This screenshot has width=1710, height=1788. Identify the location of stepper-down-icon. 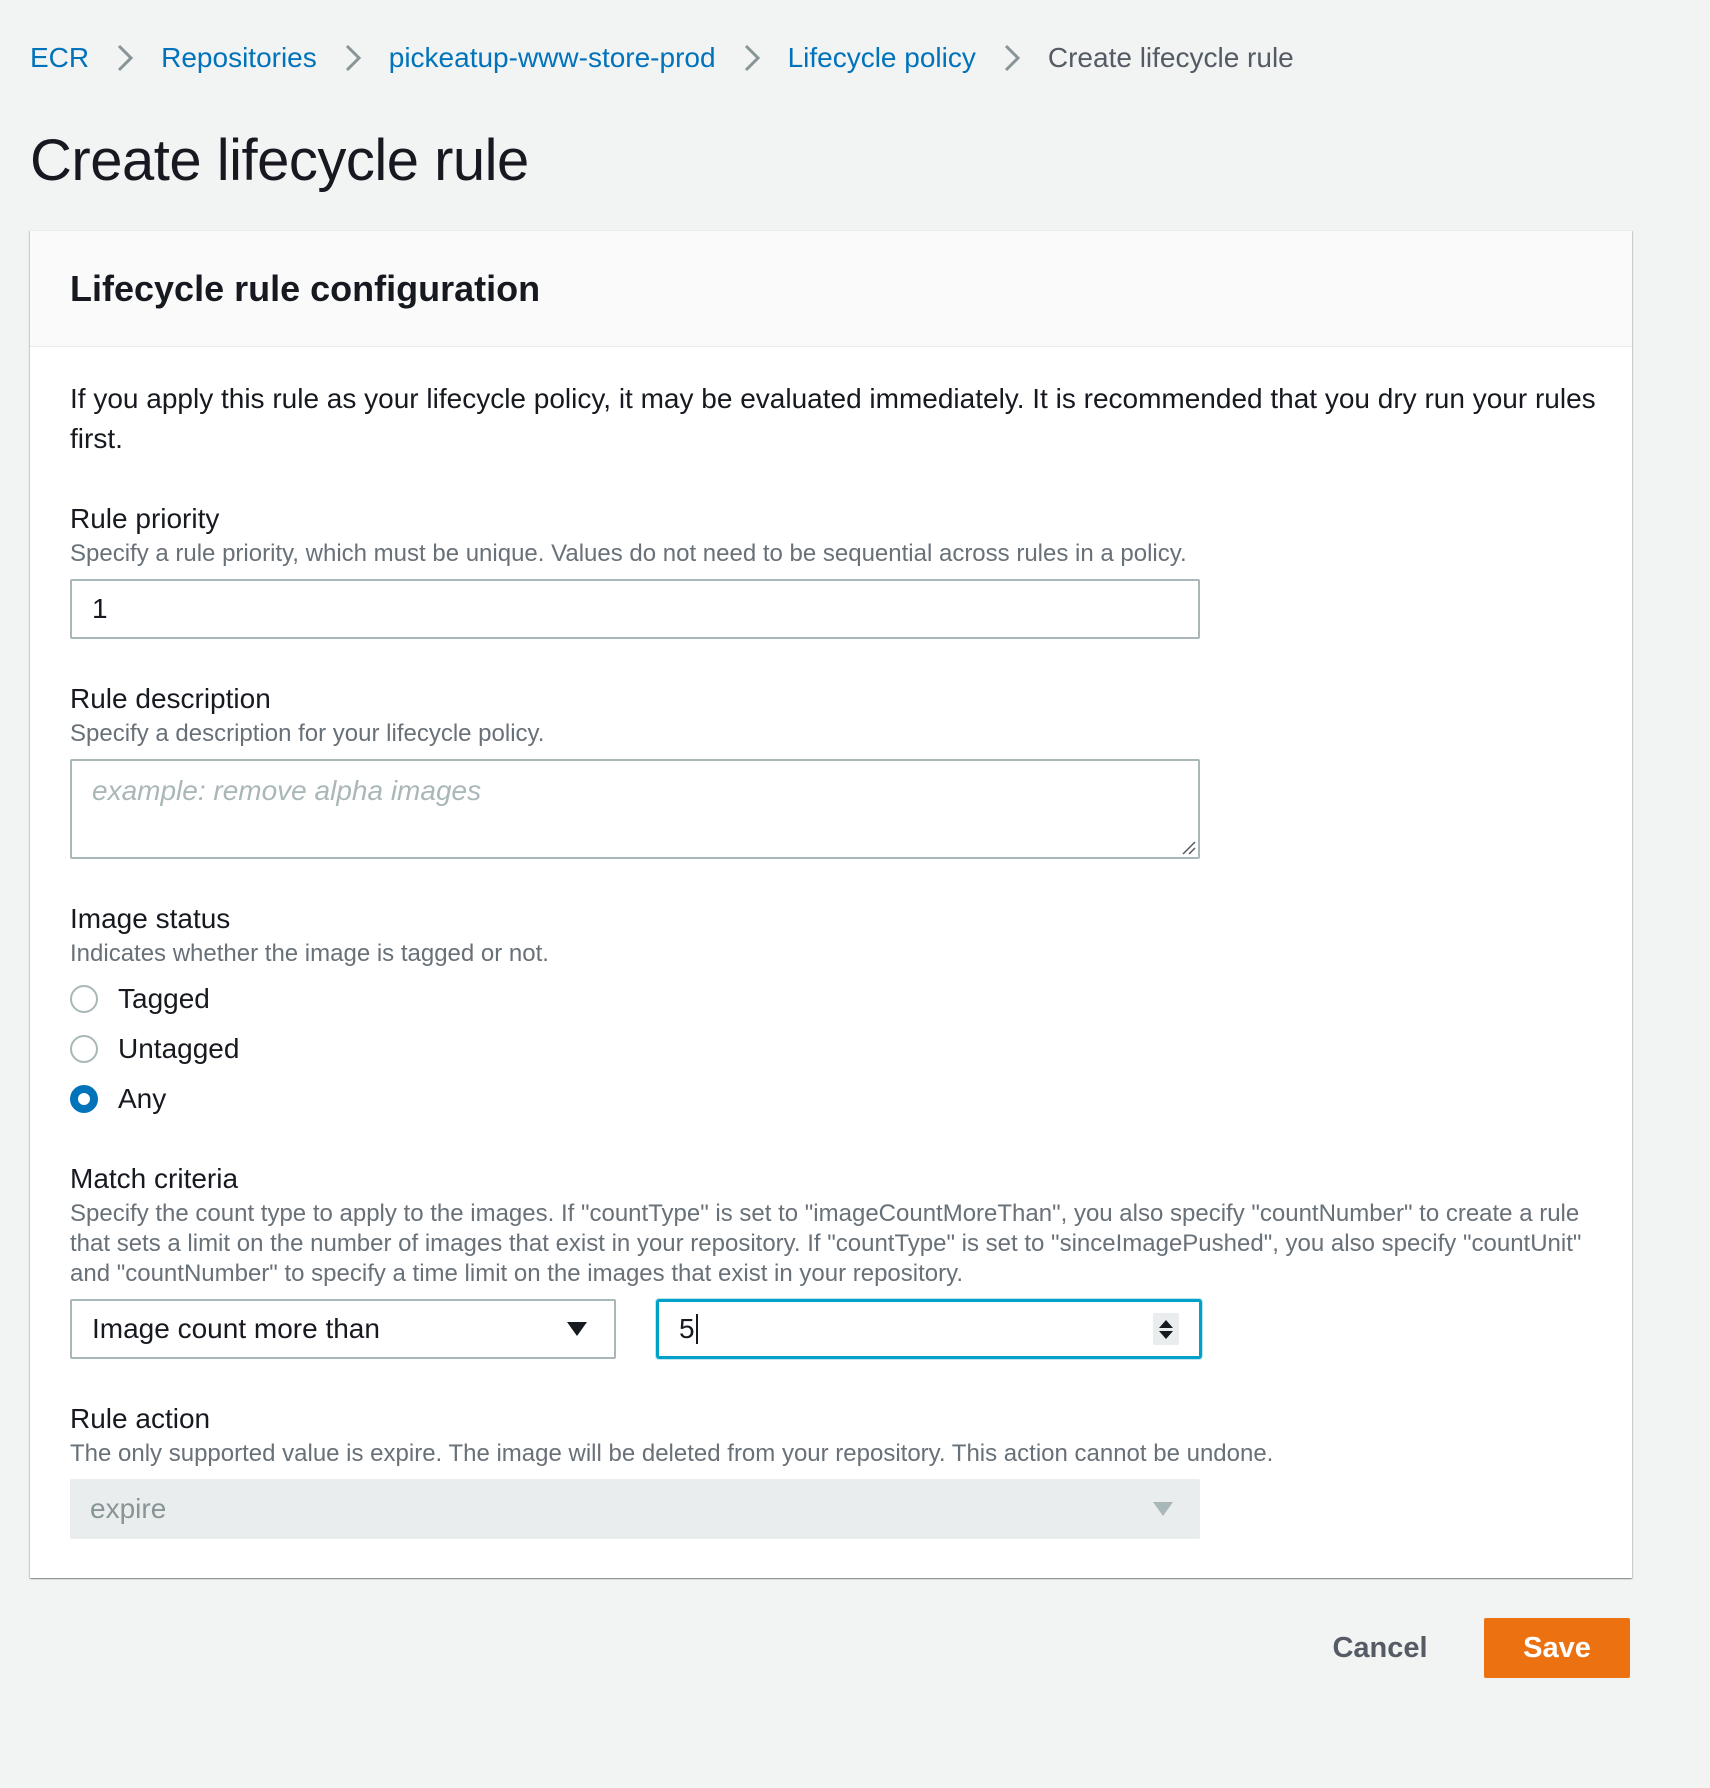
(1166, 1334).